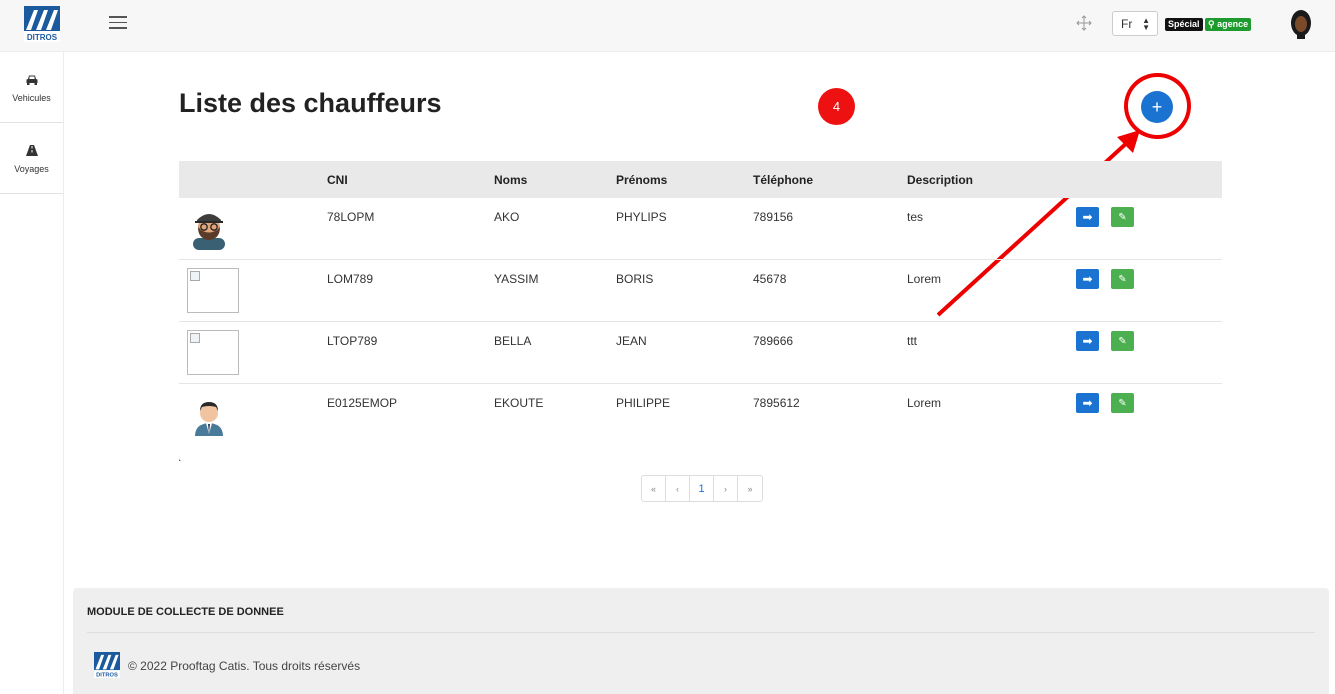 This screenshot has height=694, width=1335. I want to click on table-header: CNI Noms Prénoms Téléphone Description, so click(700, 179).